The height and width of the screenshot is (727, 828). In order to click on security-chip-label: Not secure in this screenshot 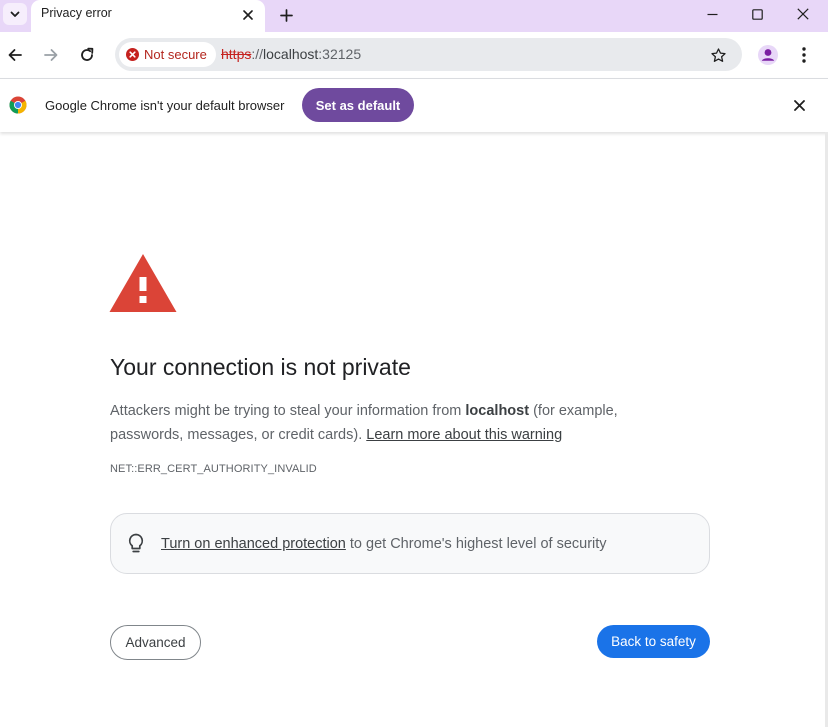, I will do `click(175, 54)`.